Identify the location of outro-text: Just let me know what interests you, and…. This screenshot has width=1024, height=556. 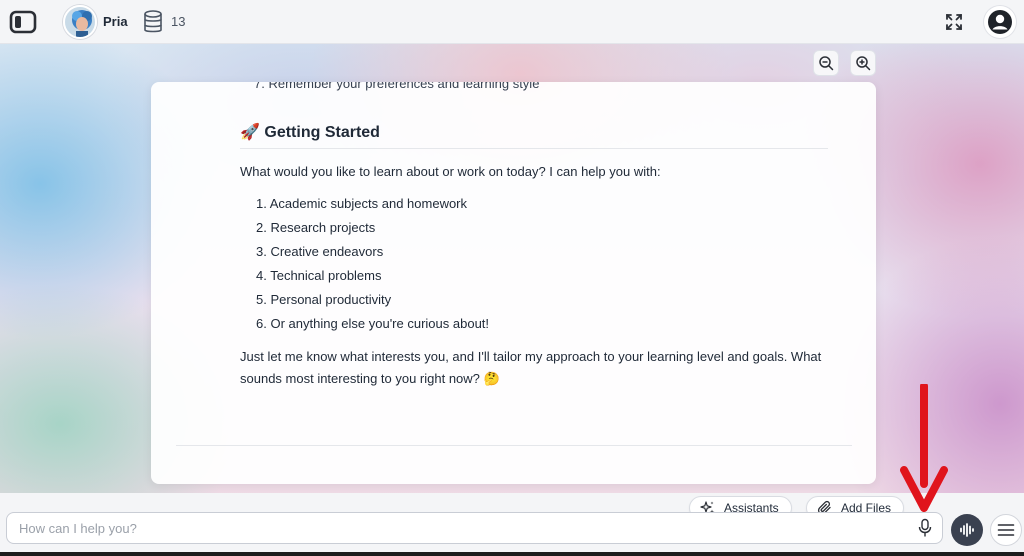
(531, 367).